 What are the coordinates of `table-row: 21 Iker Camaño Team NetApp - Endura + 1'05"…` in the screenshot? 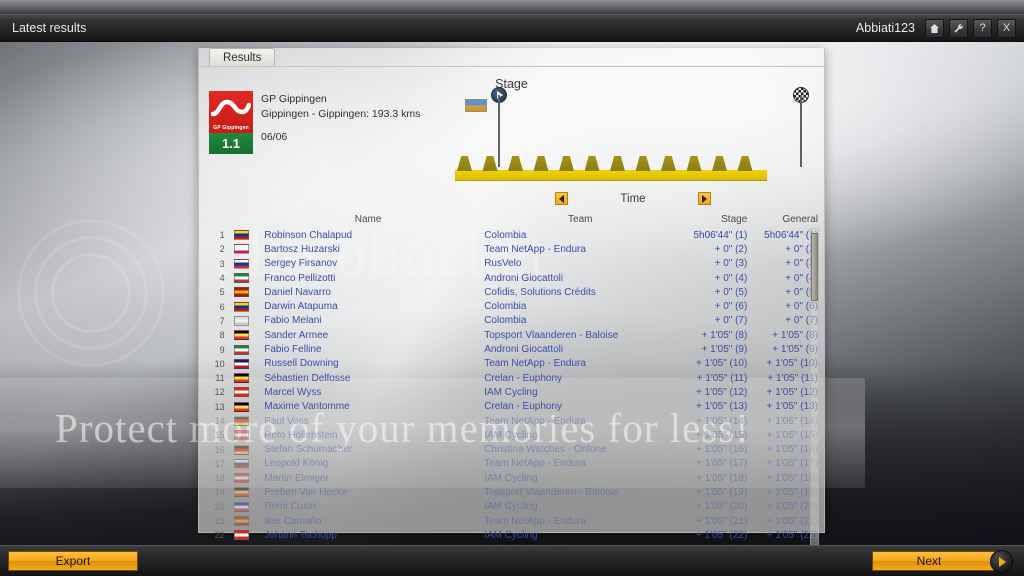 It's located at (512, 521).